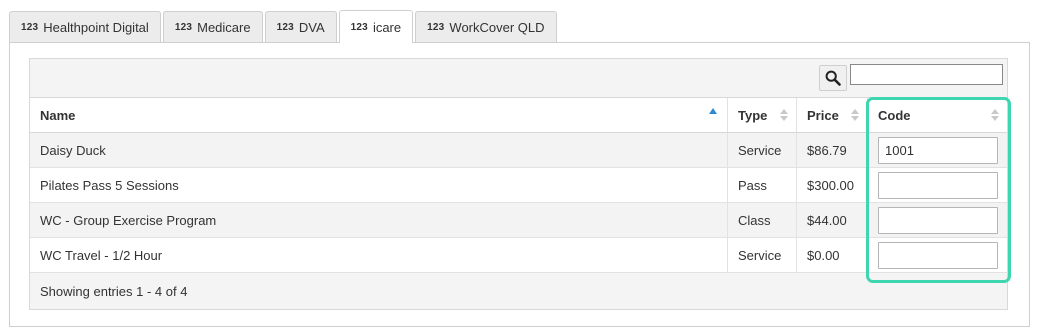 The image size is (1039, 334). What do you see at coordinates (713, 111) in the screenshot?
I see `sort-ascending-icon` at bounding box center [713, 111].